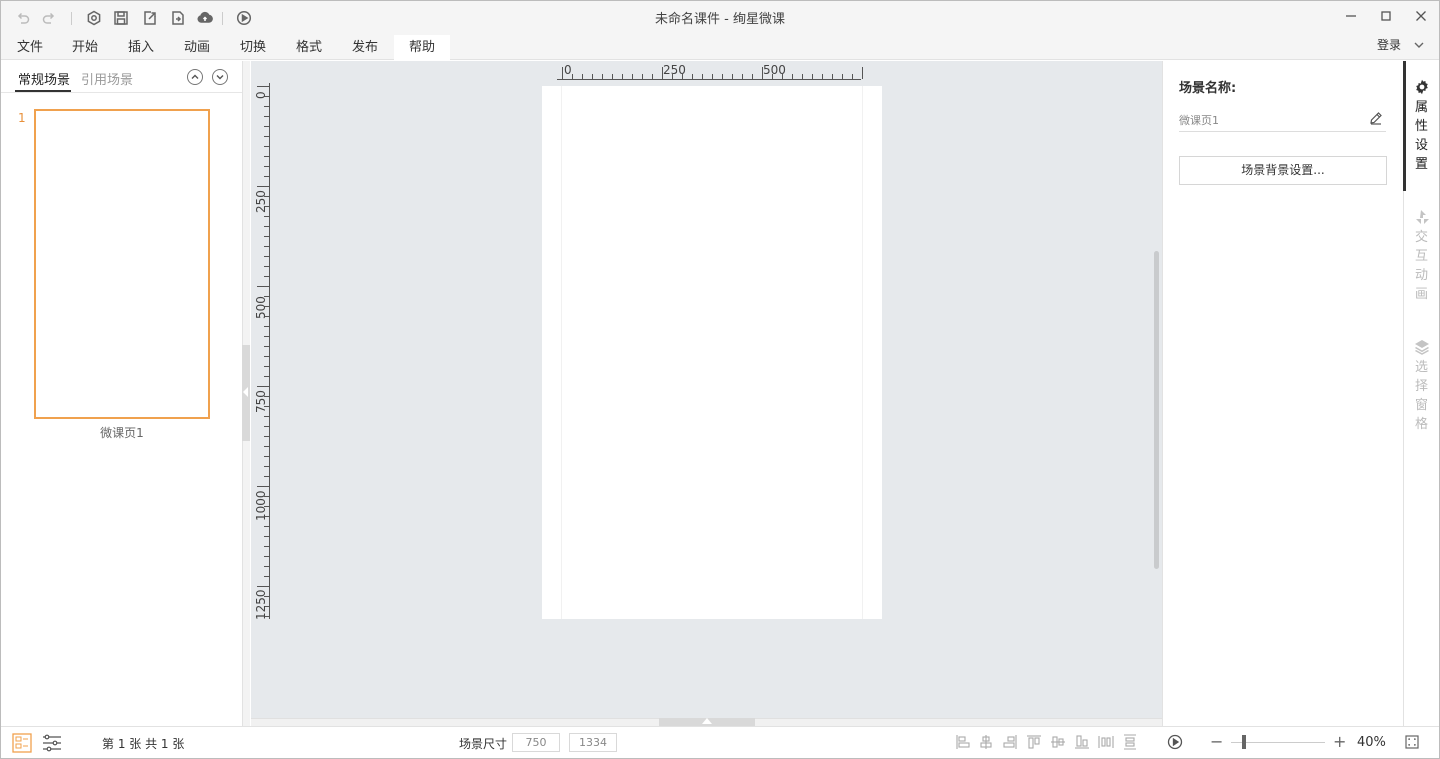 The image size is (1440, 759). I want to click on settings-hex-icon, so click(94, 18).